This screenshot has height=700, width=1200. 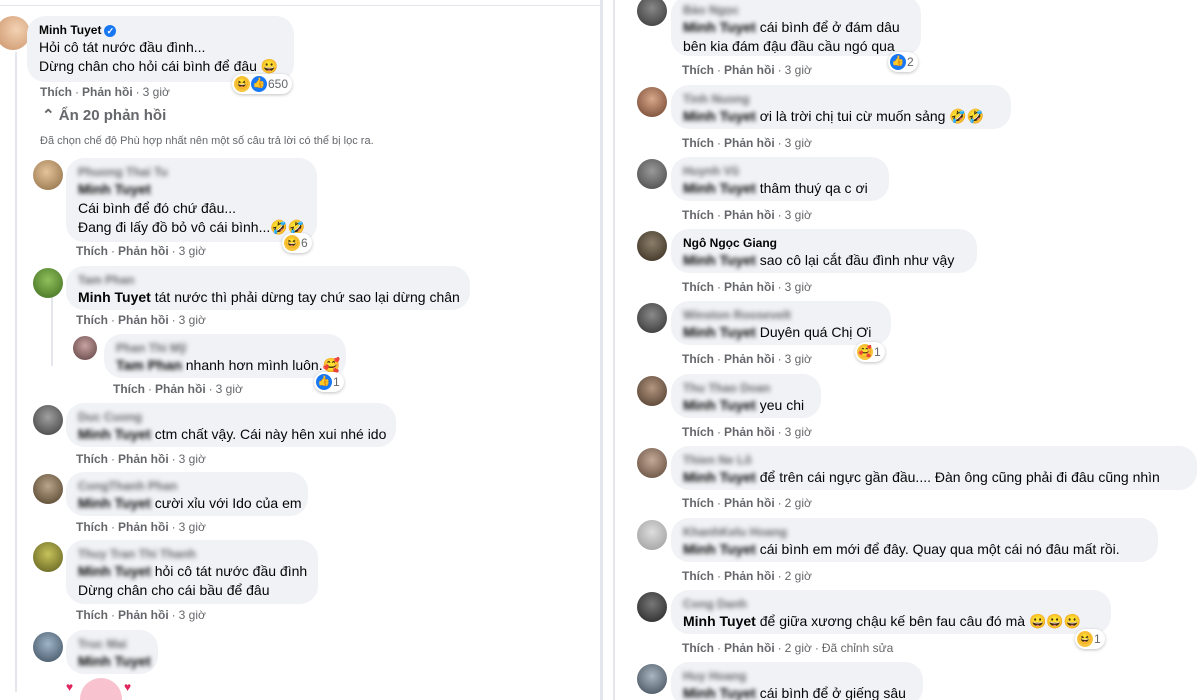 I want to click on comment-author: KhanhKelu Hoang, so click(x=914, y=532).